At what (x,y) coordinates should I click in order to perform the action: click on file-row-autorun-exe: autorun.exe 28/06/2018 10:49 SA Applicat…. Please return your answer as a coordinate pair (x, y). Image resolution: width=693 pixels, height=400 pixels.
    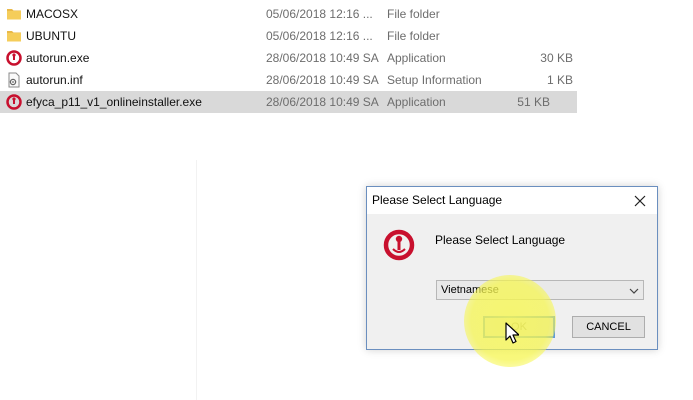
    Looking at the image, I should click on (300, 58).